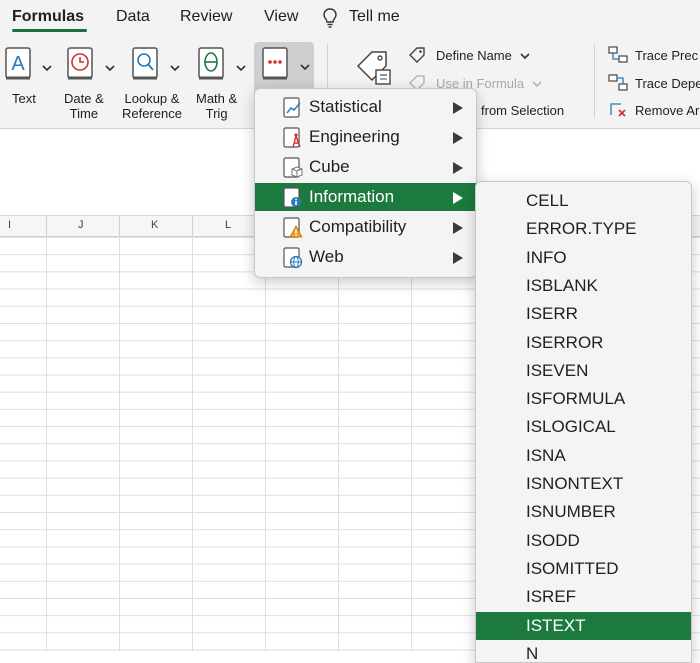  I want to click on function-item-isformula: ISFORMULA, so click(583, 399).